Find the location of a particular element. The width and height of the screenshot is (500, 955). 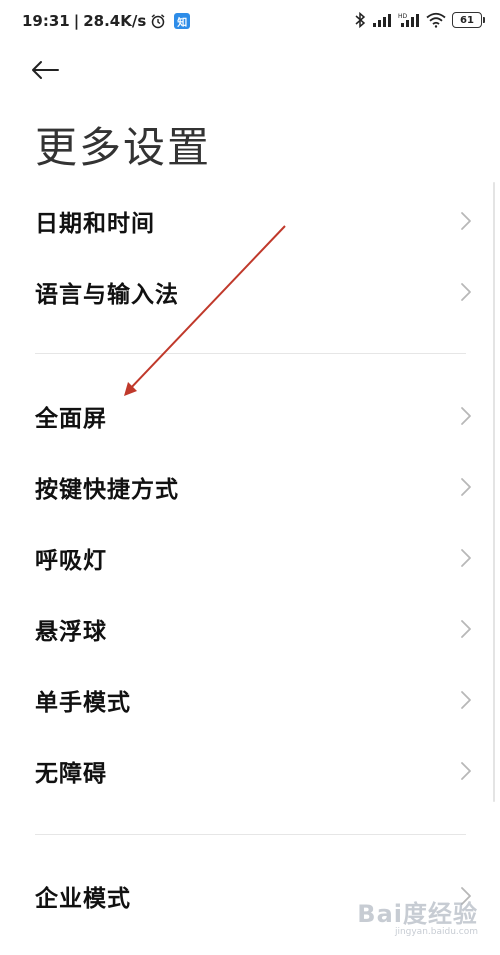

svg-text: HD is located at coordinates (403, 16).